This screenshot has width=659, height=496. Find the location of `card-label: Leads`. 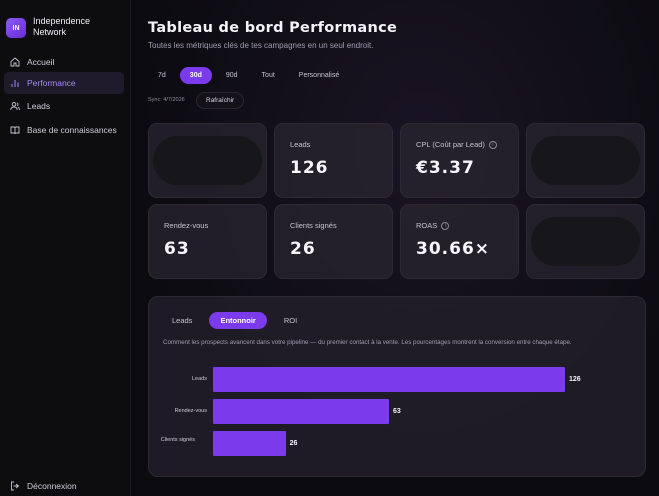

card-label: Leads is located at coordinates (300, 144).